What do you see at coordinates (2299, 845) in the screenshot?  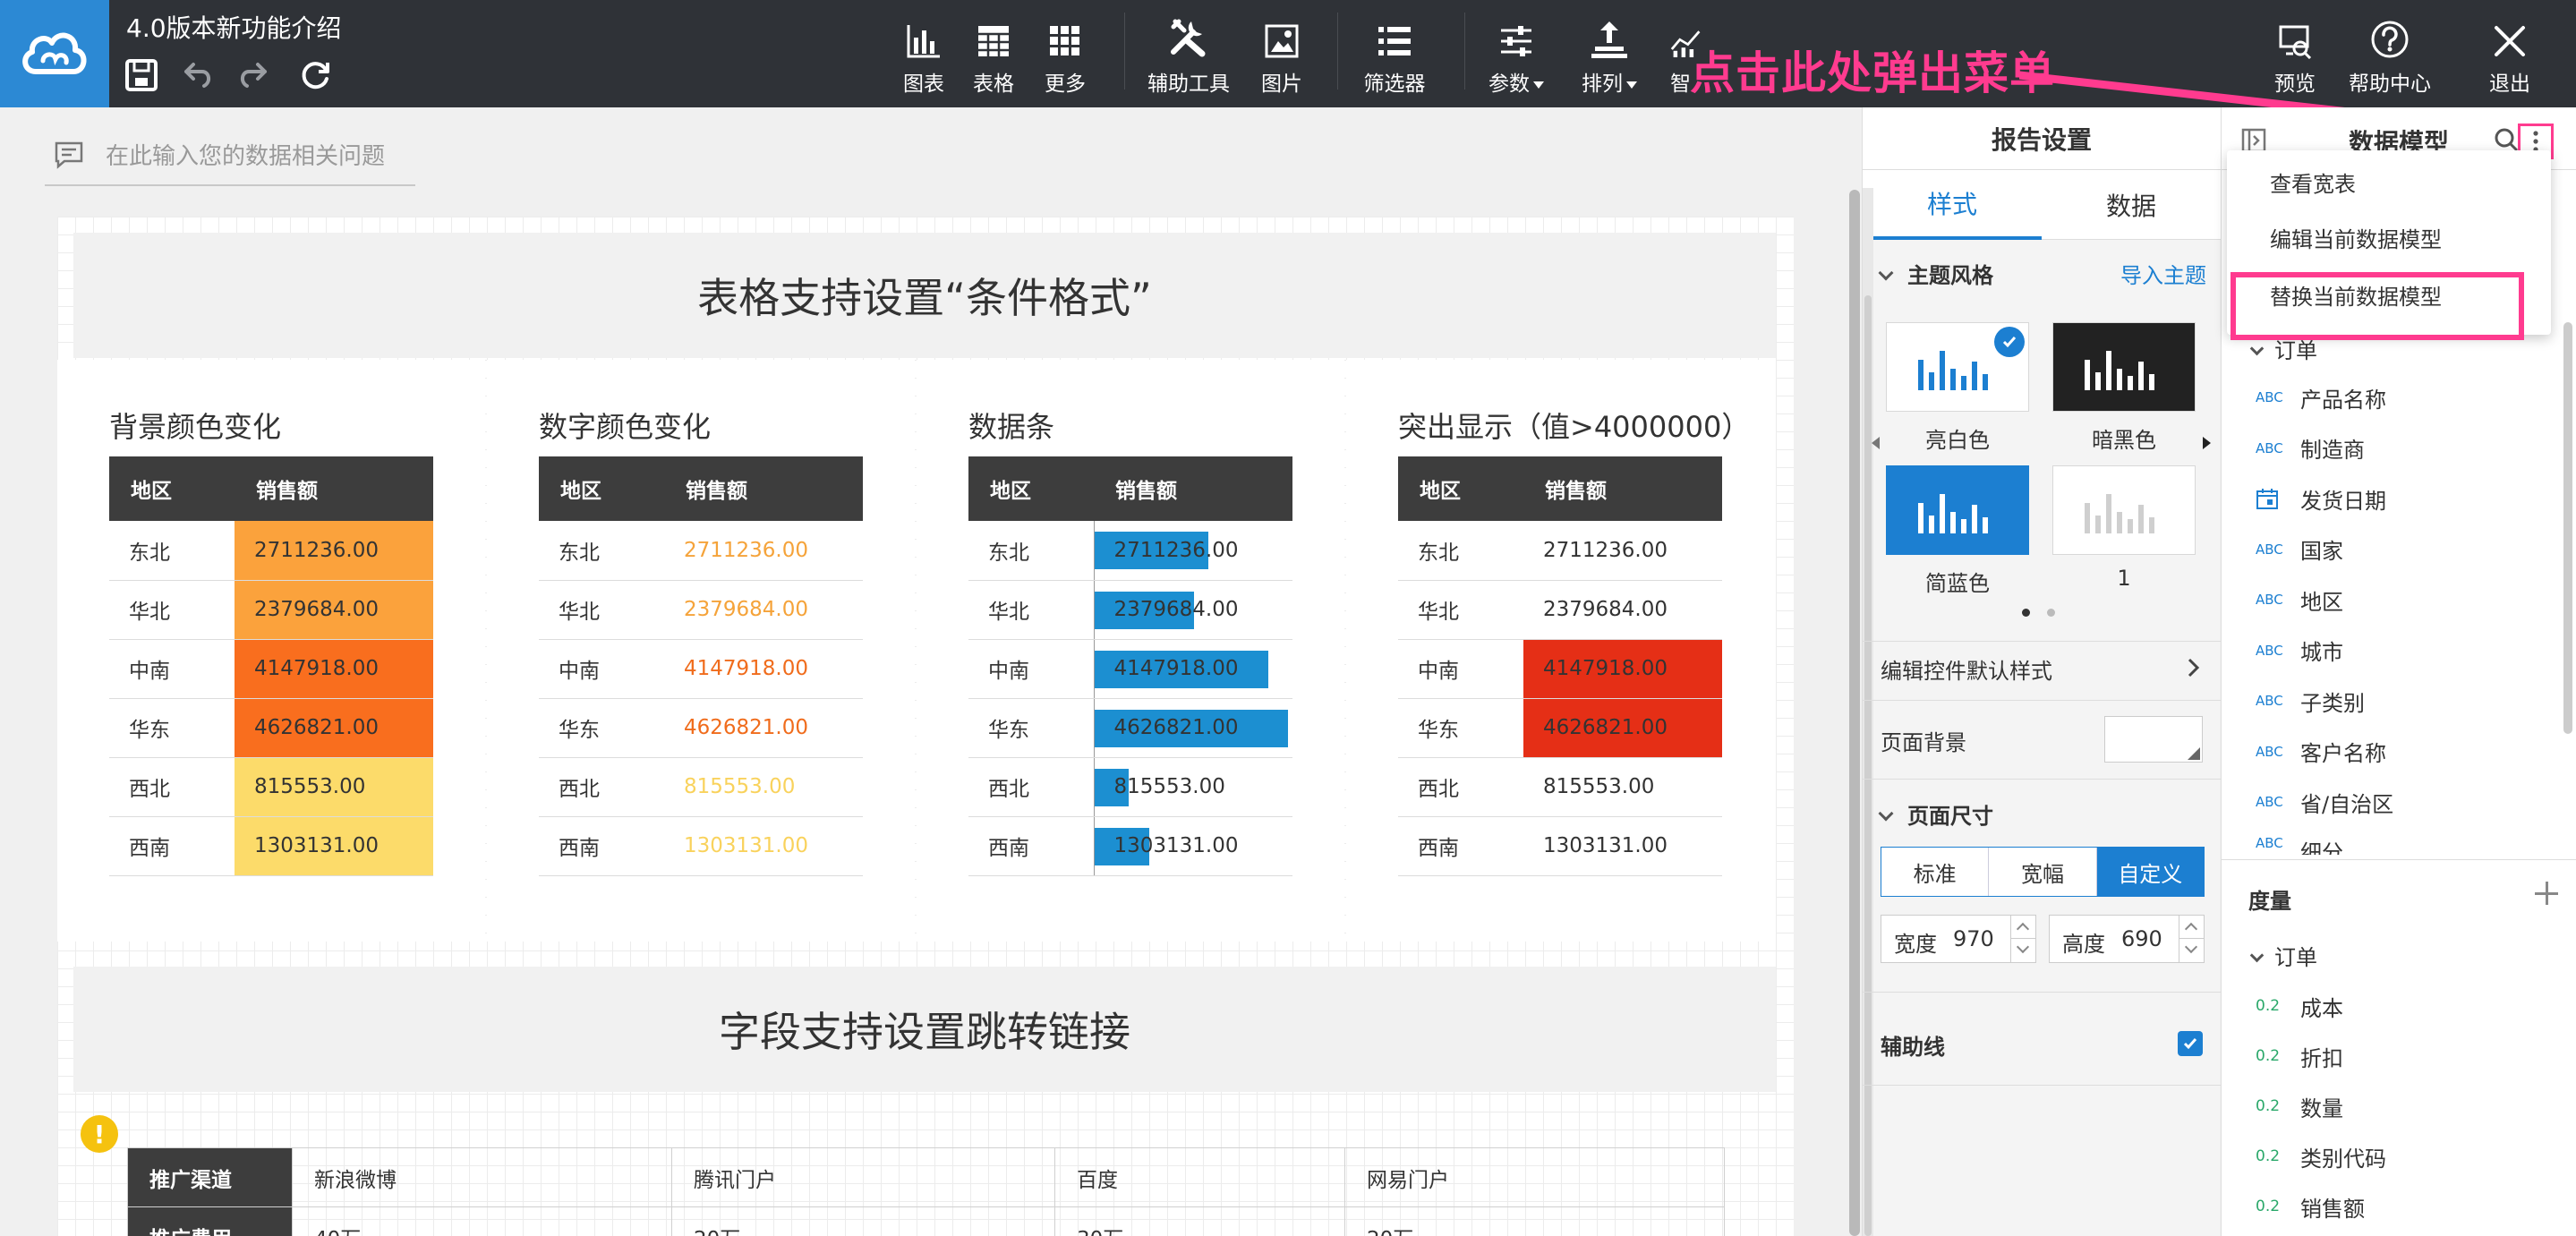 I see `dimension-field: ABC 细分` at bounding box center [2299, 845].